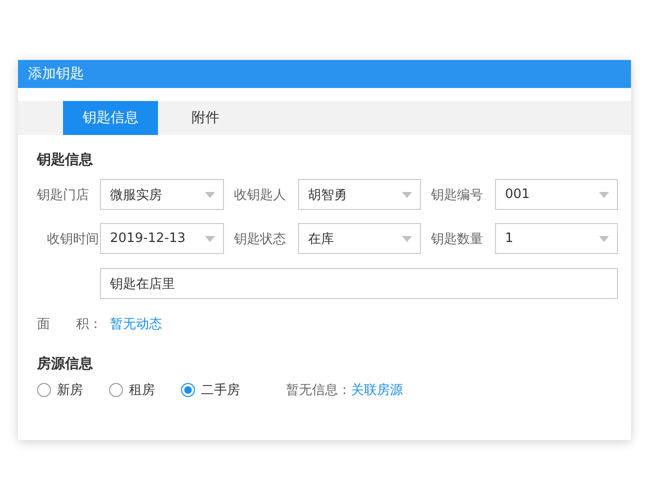  Describe the element at coordinates (324, 74) in the screenshot. I see `dialog-title: 添加钥匙` at that location.